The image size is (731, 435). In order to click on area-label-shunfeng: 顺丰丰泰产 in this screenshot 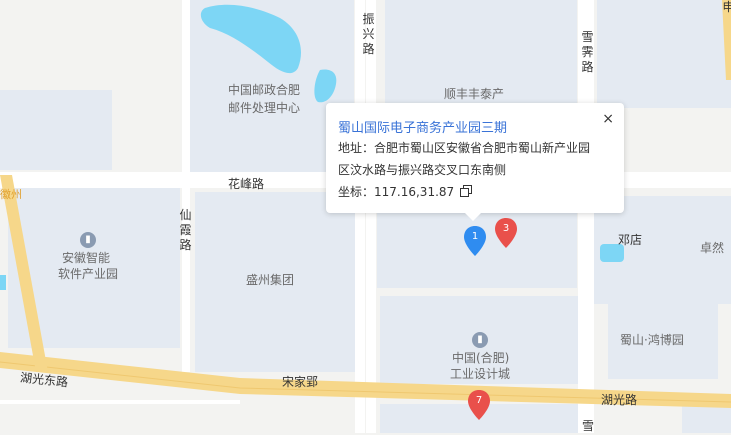, I will do `click(474, 94)`.